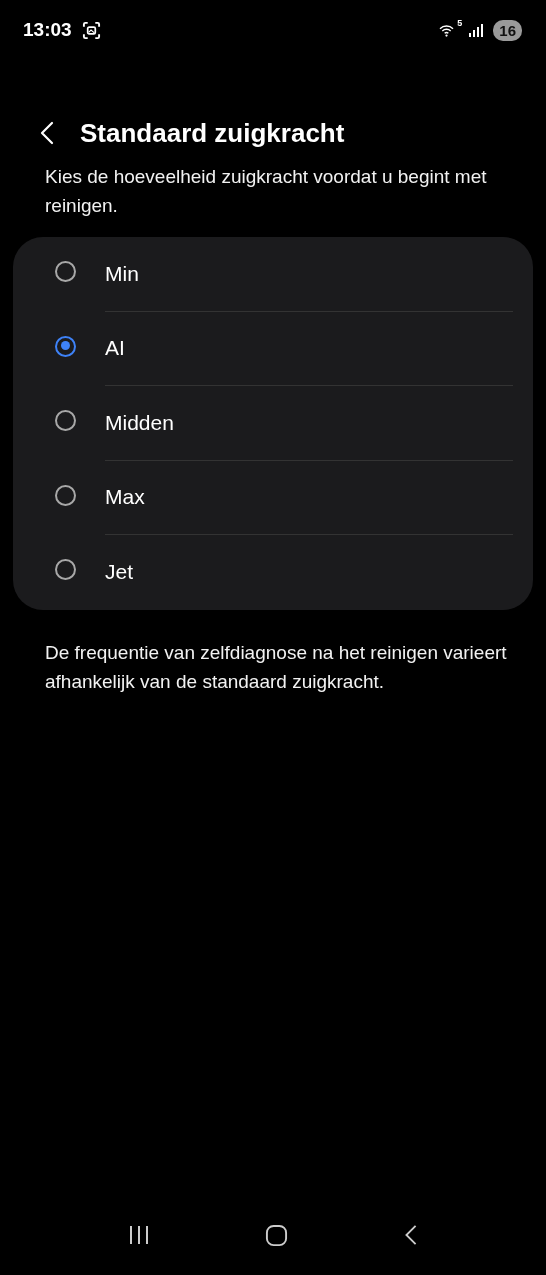  Describe the element at coordinates (47, 30) in the screenshot. I see `status-time: 13:03` at that location.